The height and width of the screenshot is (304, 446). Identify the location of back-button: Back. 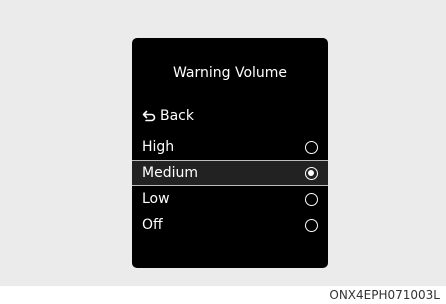
(230, 116).